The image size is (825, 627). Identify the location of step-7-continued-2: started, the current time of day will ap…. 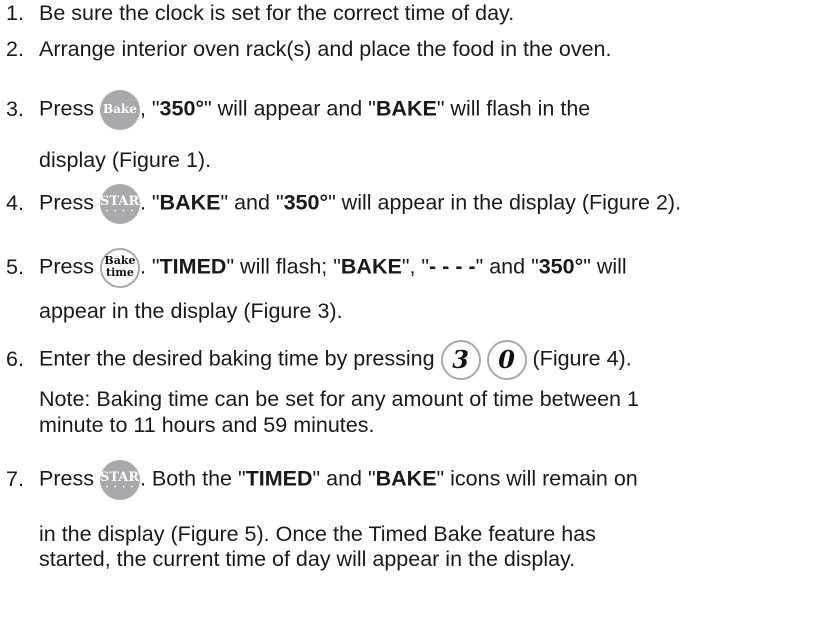
(307, 559).